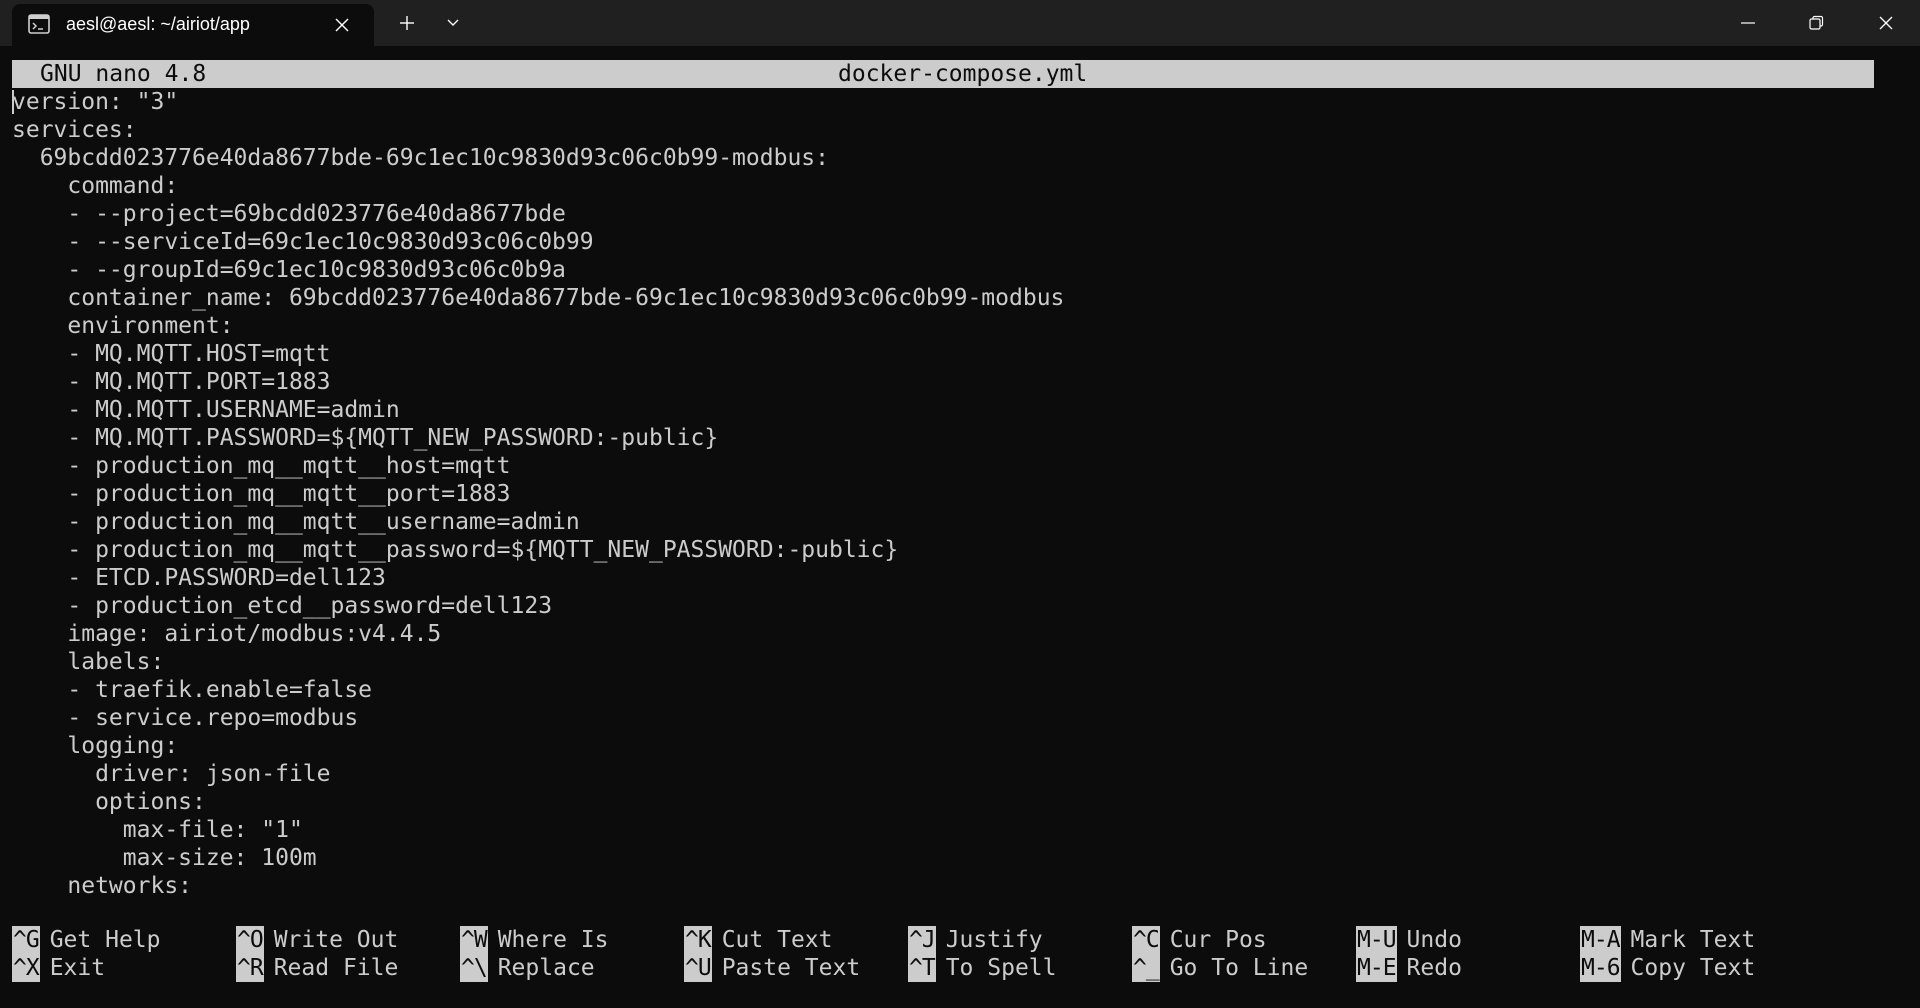  What do you see at coordinates (74, 130) in the screenshot?
I see `code-line: services:` at bounding box center [74, 130].